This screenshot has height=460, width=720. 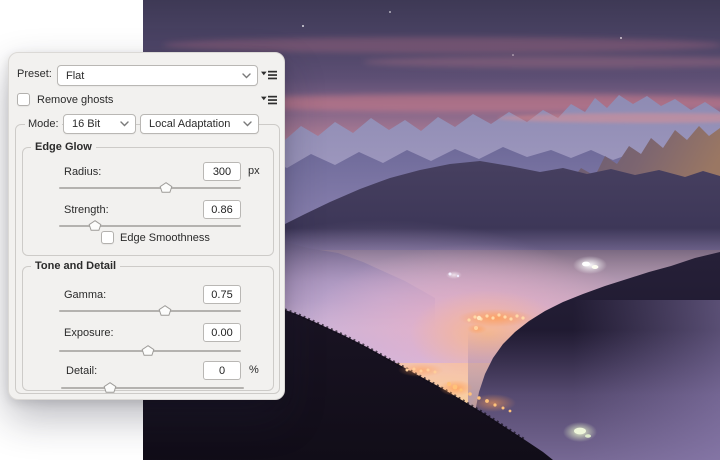 What do you see at coordinates (75, 75) in the screenshot?
I see `preset-select-value: Flat` at bounding box center [75, 75].